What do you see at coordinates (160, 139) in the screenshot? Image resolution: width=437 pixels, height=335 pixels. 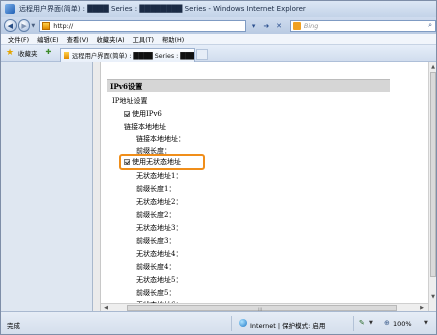 I see `link-local-address-field: 链接本地地址：` at bounding box center [160, 139].